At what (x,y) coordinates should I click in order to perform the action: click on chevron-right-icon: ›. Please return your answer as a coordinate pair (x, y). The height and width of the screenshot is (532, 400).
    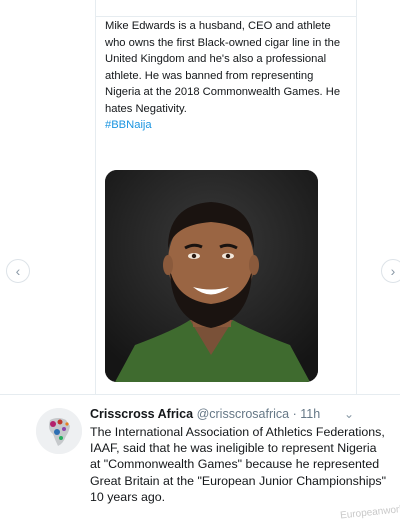
    Looking at the image, I should click on (393, 271).